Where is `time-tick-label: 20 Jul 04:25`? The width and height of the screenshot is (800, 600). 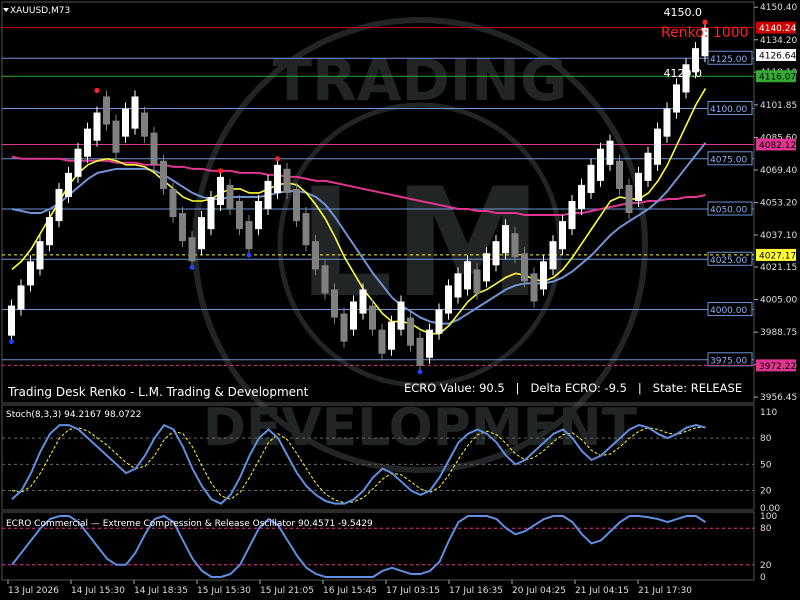
time-tick-label: 20 Jul 04:25 is located at coordinates (539, 591).